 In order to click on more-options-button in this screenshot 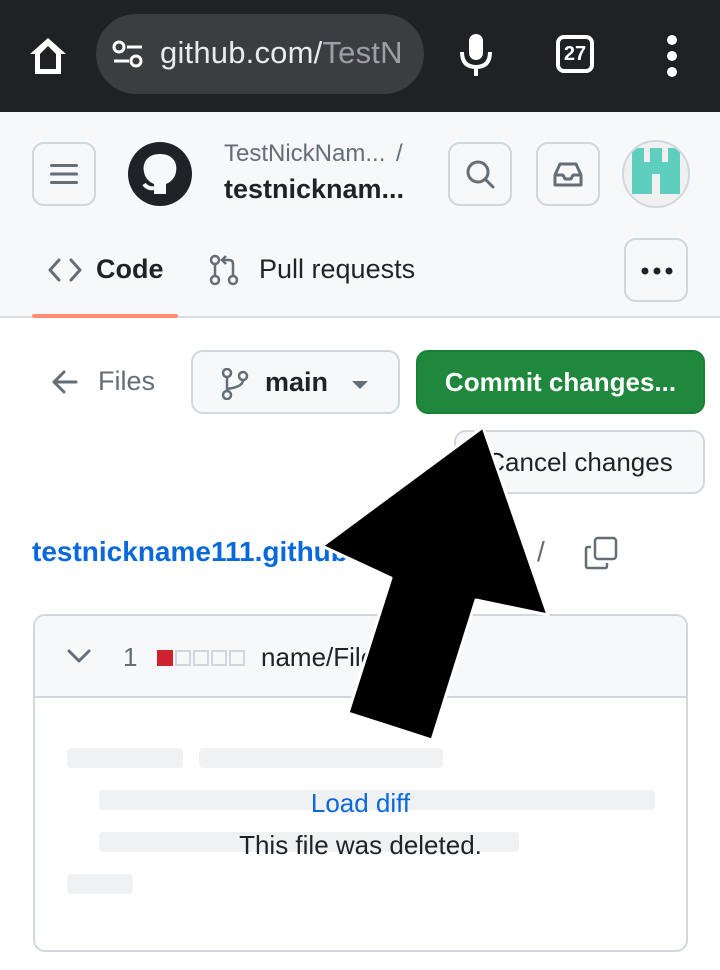, I will do `click(656, 270)`.